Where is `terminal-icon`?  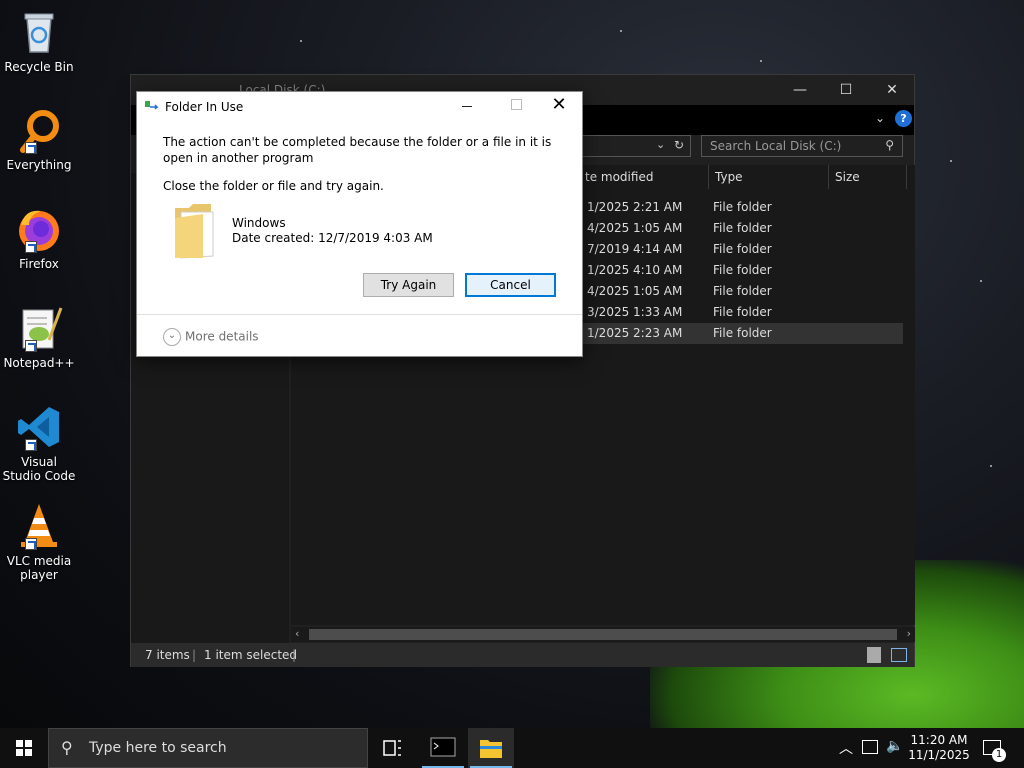
terminal-icon is located at coordinates (443, 747).